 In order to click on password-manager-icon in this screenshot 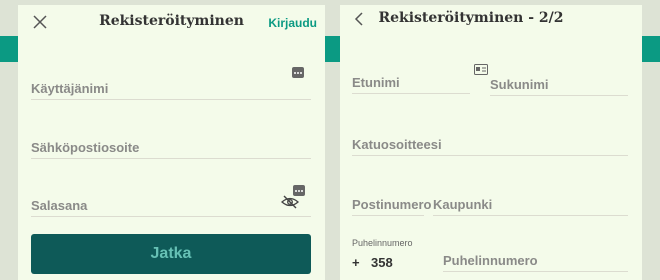, I will do `click(298, 72)`.